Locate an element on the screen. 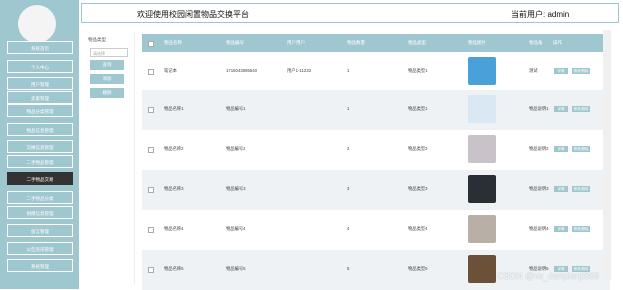 The height and width of the screenshot is (290, 623). cell-code: 物品编号4 is located at coordinates (236, 228).